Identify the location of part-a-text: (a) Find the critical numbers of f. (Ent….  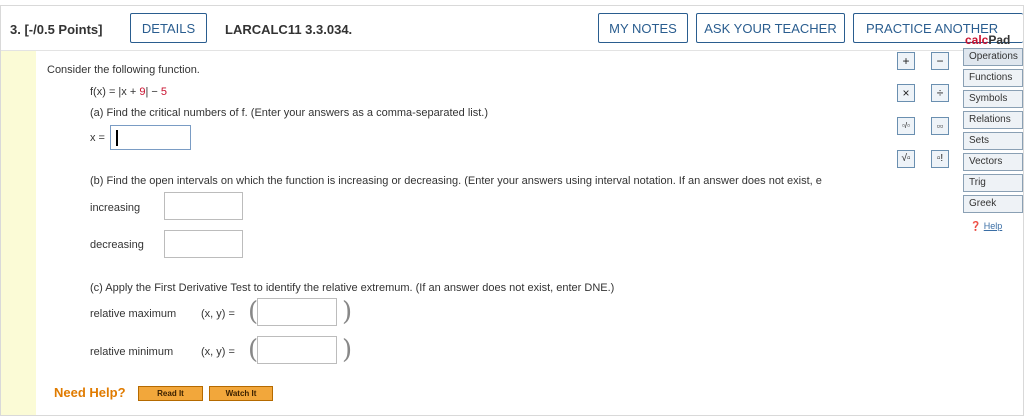
(289, 113).